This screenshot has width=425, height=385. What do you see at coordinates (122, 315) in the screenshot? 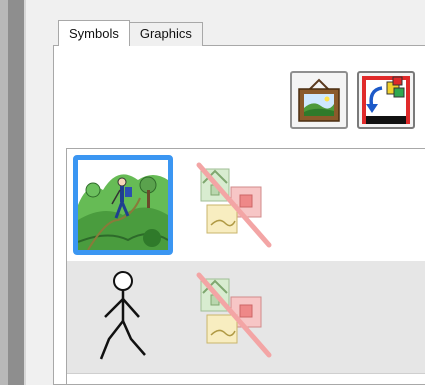
I see `walking-stick-figure-icon` at bounding box center [122, 315].